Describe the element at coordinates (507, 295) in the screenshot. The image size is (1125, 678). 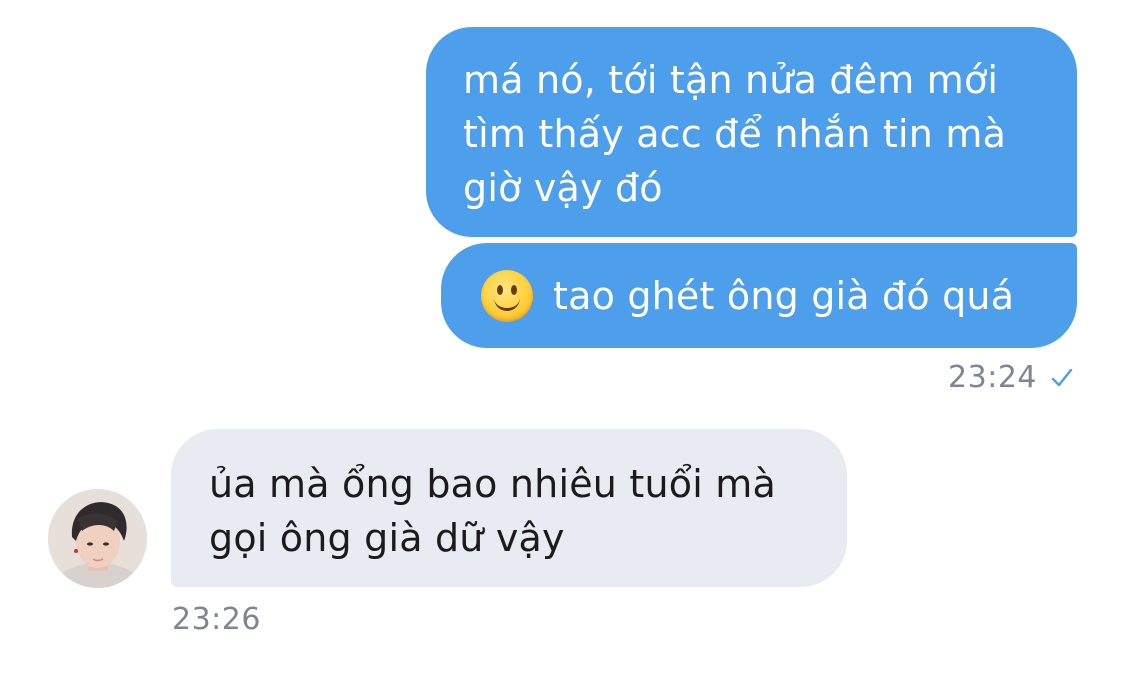
I see `slightly-smiling-face-icon` at that location.